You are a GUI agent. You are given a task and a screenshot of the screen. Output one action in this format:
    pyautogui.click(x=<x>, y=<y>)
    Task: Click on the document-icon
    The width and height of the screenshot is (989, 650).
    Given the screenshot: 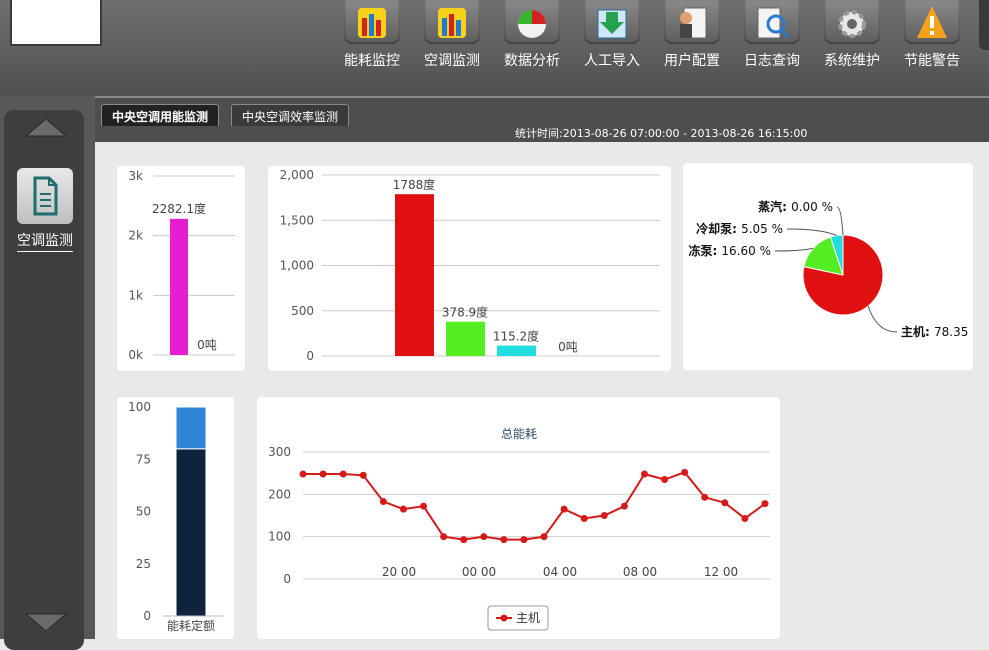 What is the action you would take?
    pyautogui.click(x=45, y=196)
    